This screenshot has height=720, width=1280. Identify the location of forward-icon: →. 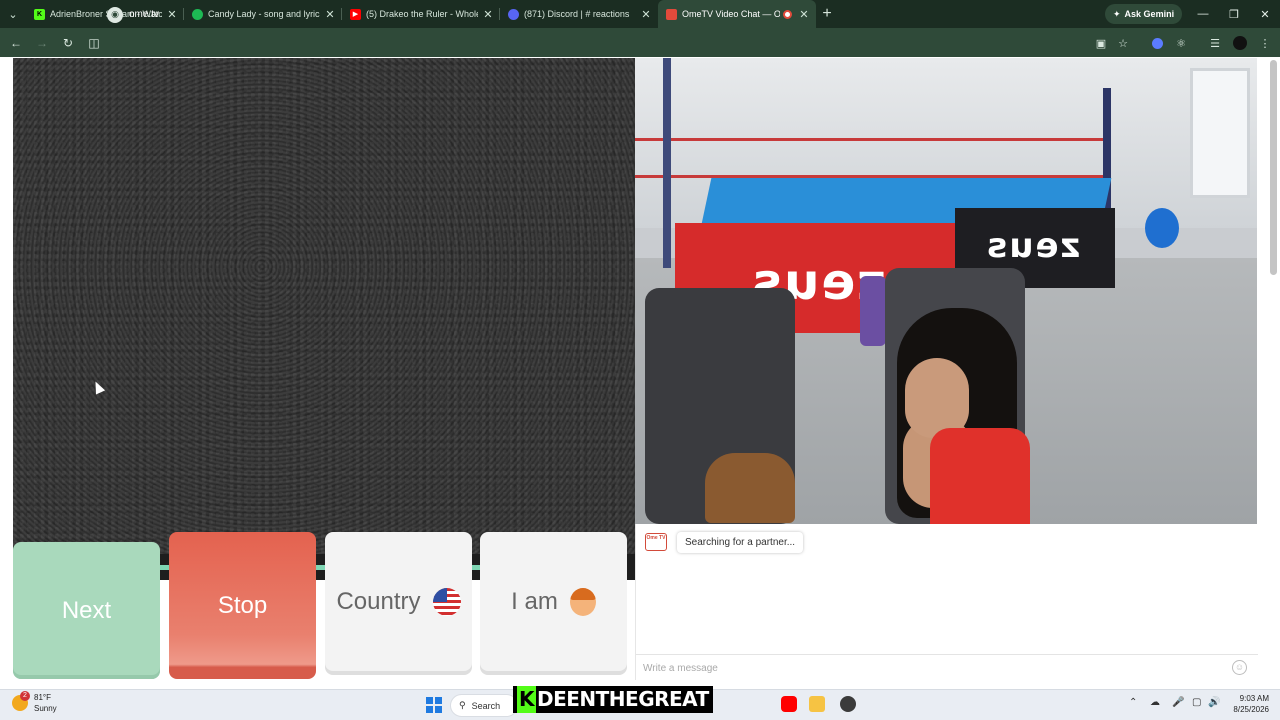
(42, 43).